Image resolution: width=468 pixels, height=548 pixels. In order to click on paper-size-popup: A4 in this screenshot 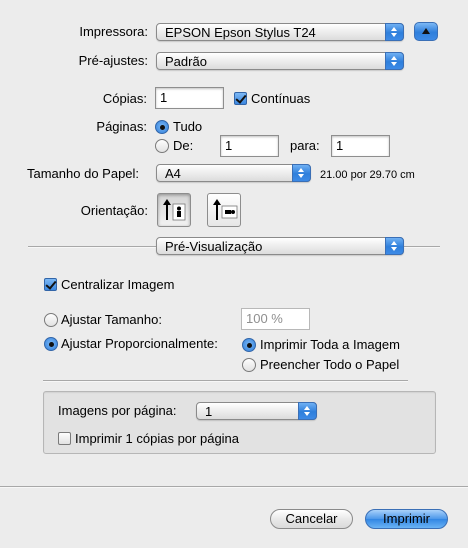, I will do `click(233, 173)`.